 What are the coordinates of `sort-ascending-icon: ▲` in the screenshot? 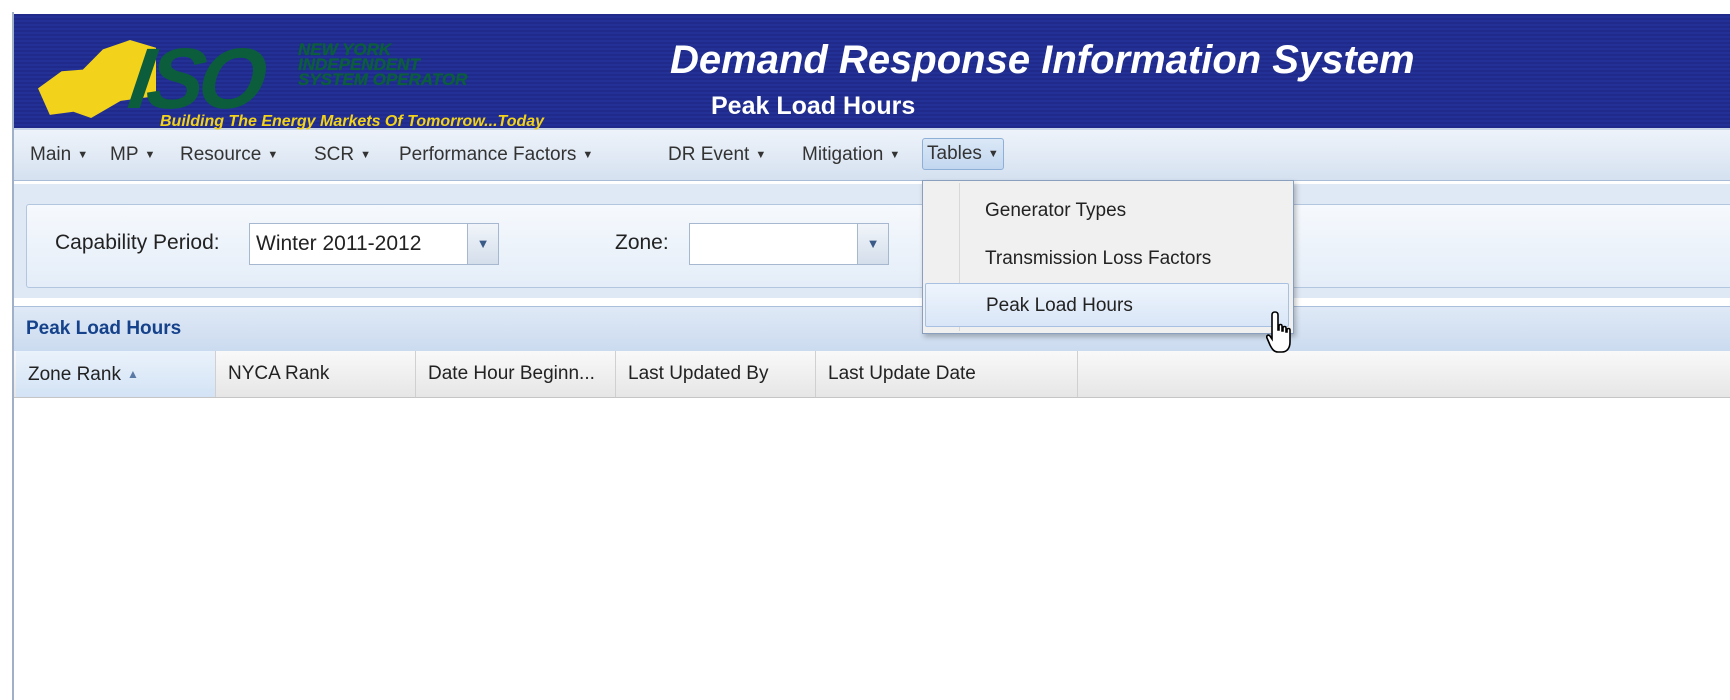 It's located at (132, 374).